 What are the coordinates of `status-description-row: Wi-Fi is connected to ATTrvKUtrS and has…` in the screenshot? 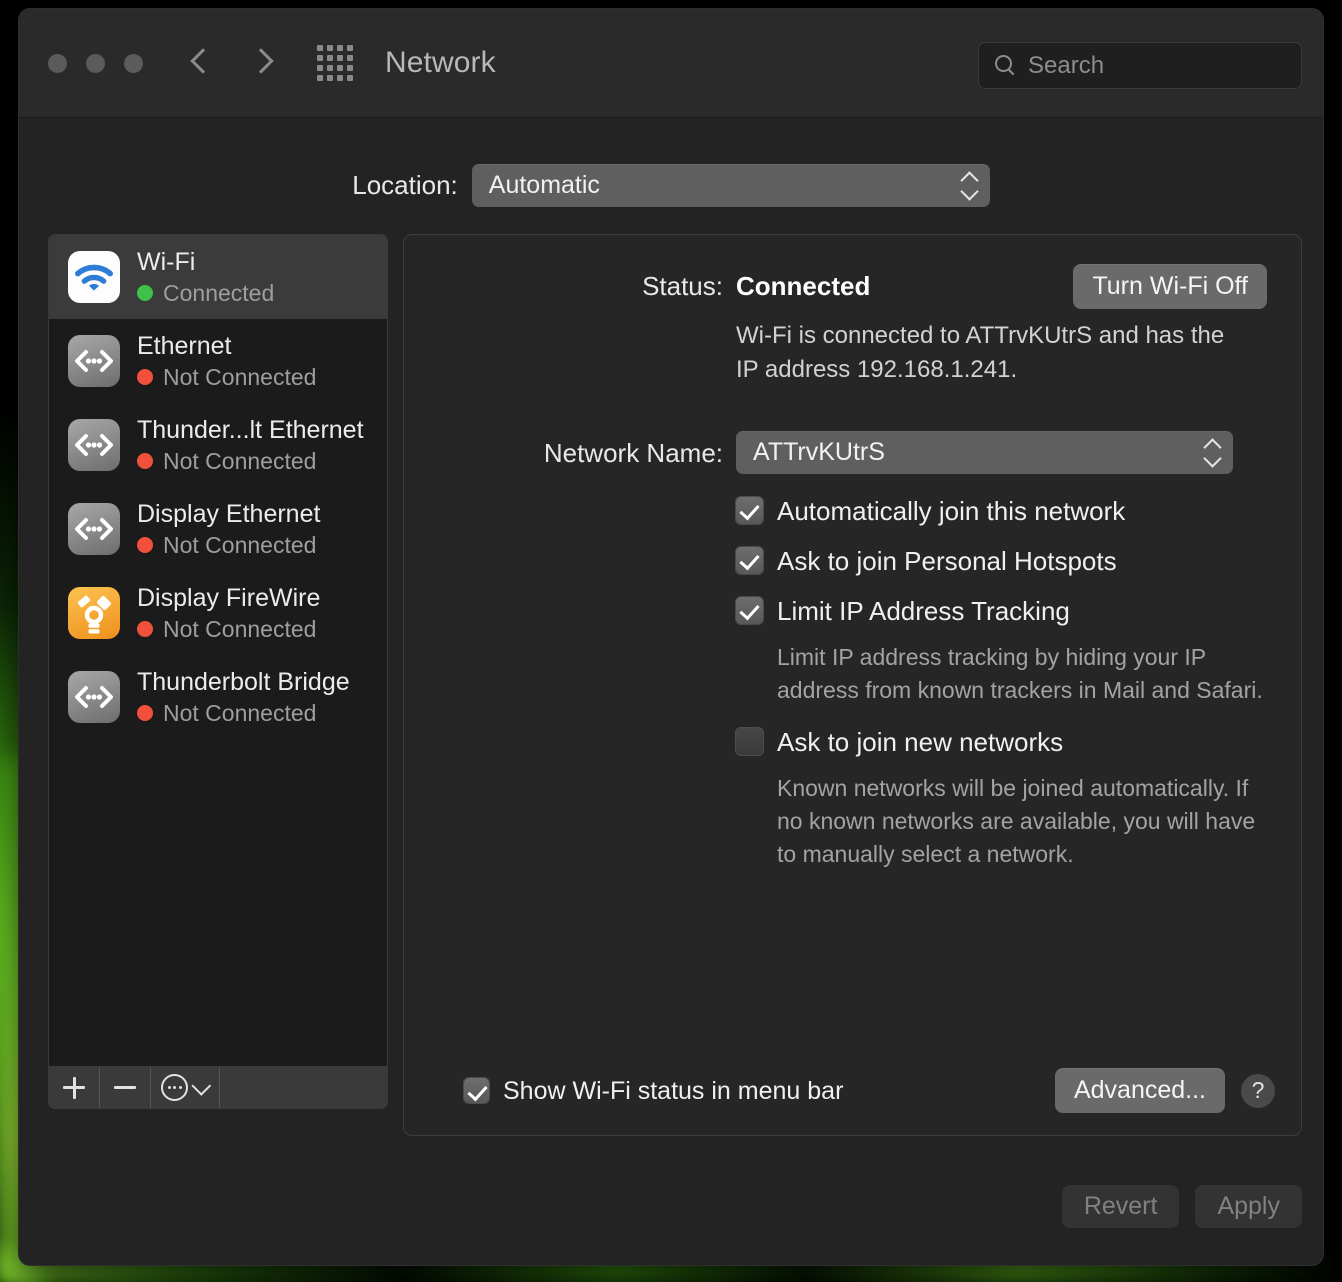 It's located at (852, 347).